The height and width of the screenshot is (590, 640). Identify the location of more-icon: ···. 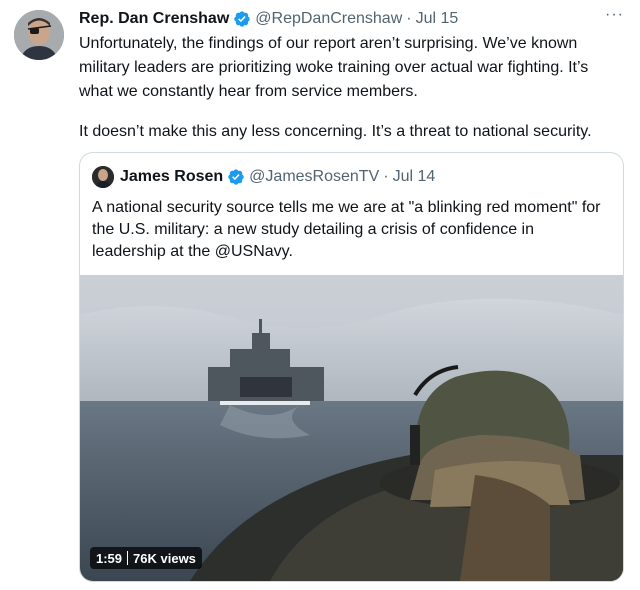
(614, 15).